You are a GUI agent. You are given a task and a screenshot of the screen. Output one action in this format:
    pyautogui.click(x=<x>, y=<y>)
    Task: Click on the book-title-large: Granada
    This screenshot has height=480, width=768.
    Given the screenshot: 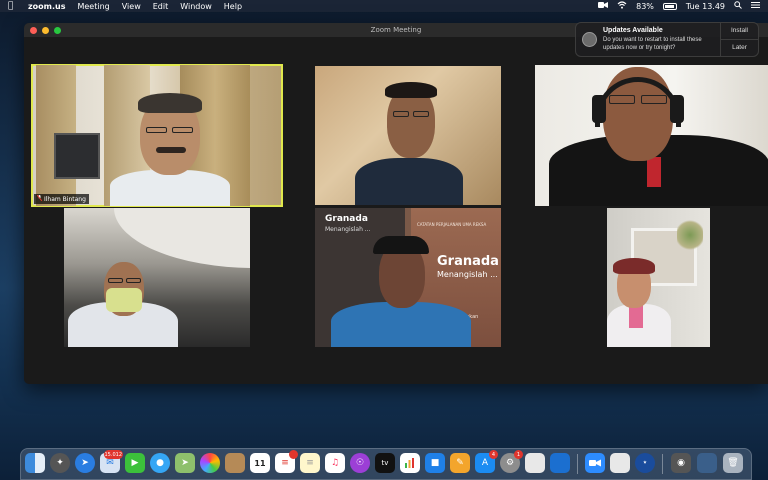 What is the action you would take?
    pyautogui.click(x=468, y=261)
    